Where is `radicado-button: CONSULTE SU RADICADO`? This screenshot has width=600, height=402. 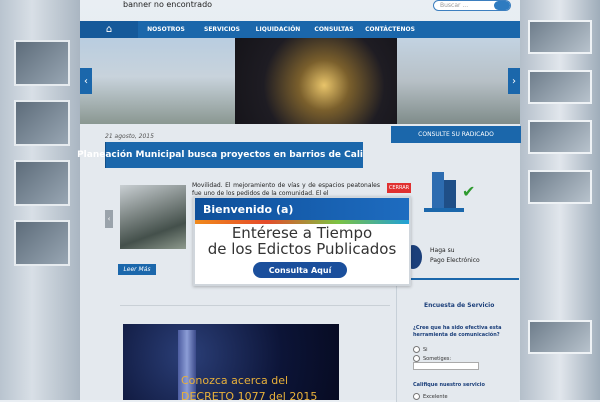
radicado-button: CONSULTE SU RADICADO is located at coordinates (456, 134).